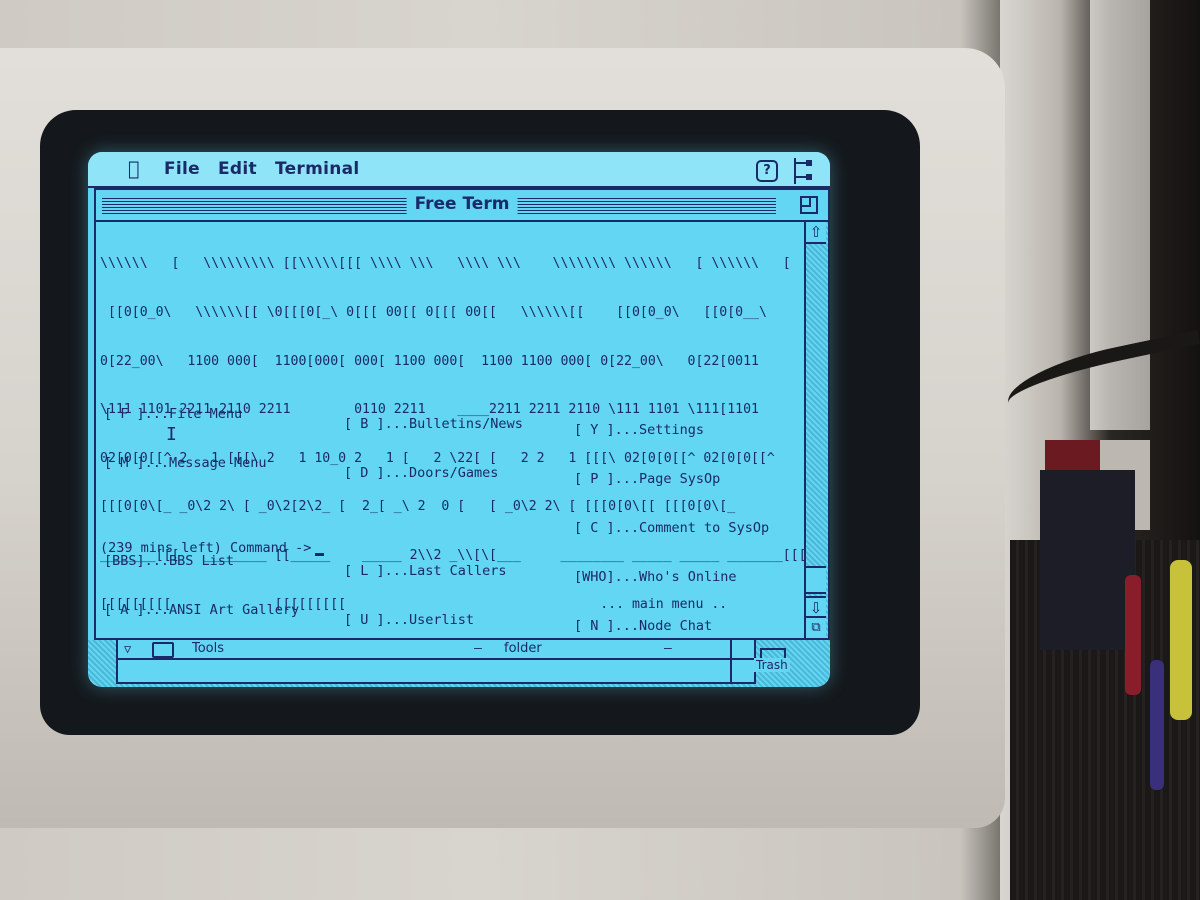 This screenshot has width=1200, height=900. I want to click on trash: Trash, so click(772, 662).